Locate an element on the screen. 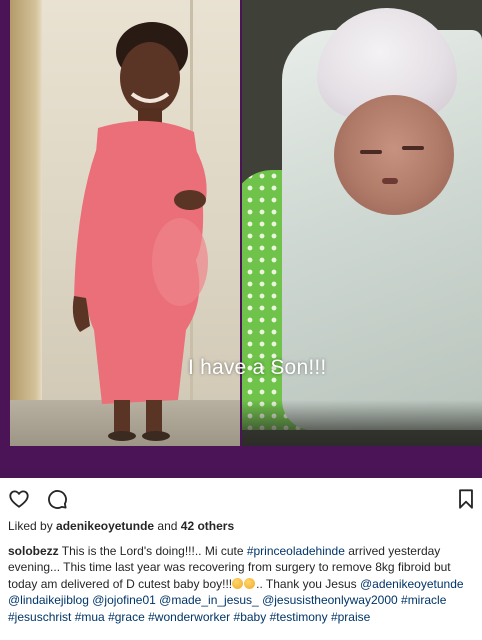  mention-link: @jesusistheonlyway2000 is located at coordinates (330, 600).